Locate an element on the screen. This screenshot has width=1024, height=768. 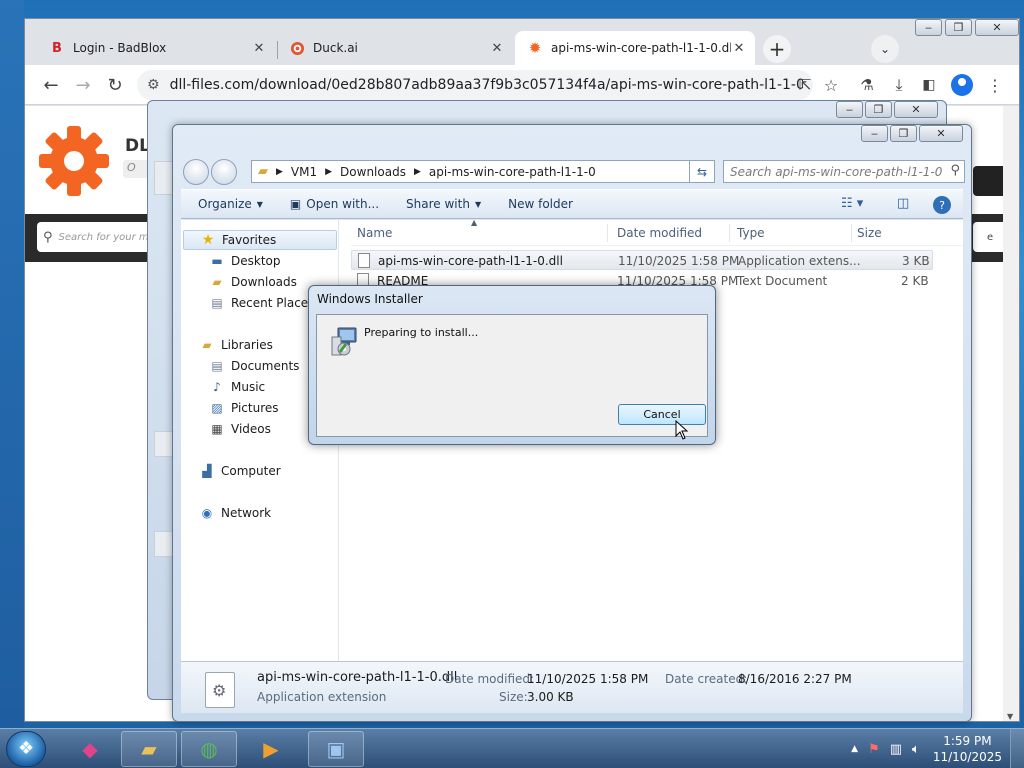
chrome-taskbar-icon: ◍ is located at coordinates (209, 749).